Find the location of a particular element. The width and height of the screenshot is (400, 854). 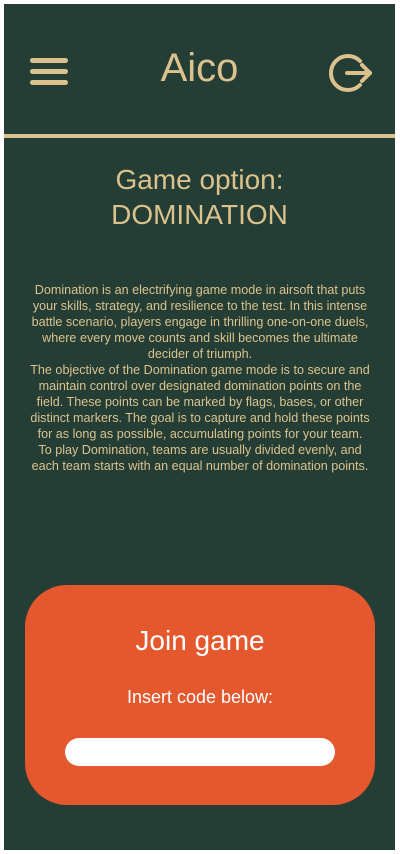

header-divider is located at coordinates (199, 136).